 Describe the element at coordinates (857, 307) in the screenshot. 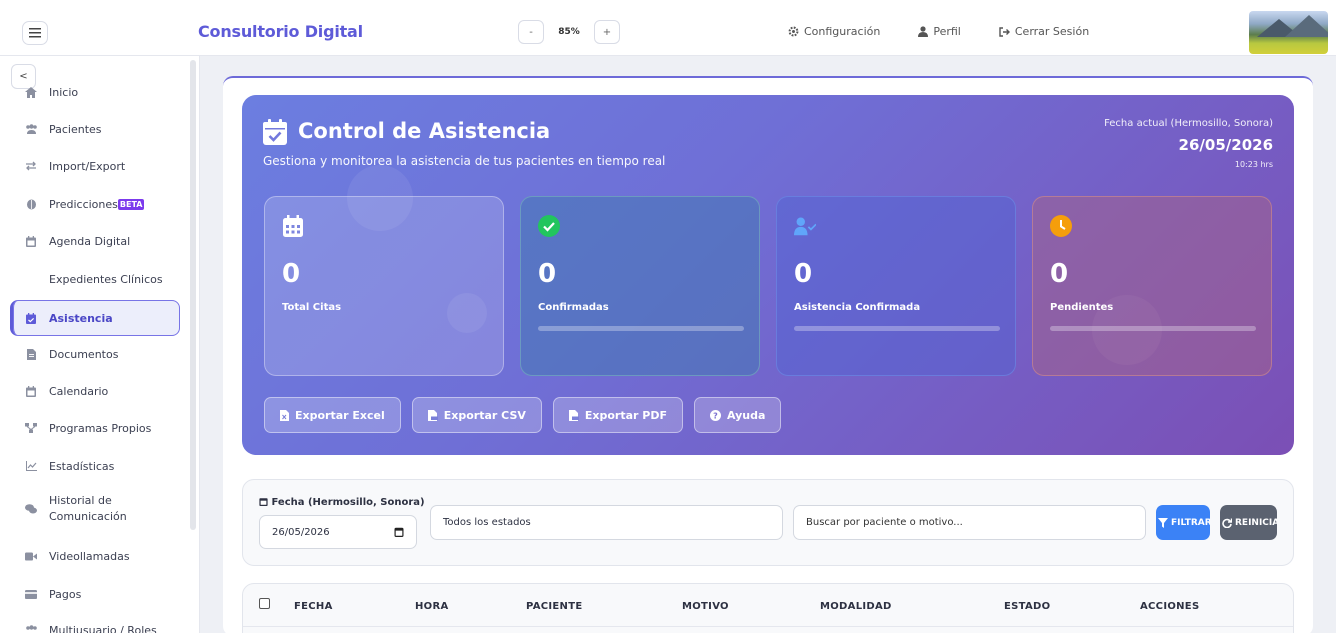

I see `stat-label: Asistencia Confirmada` at that location.